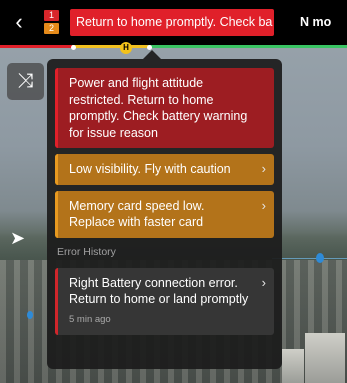 Image resolution: width=347 pixels, height=383 pixels. Describe the element at coordinates (86, 251) in the screenshot. I see `error-history-title: Error History` at that location.